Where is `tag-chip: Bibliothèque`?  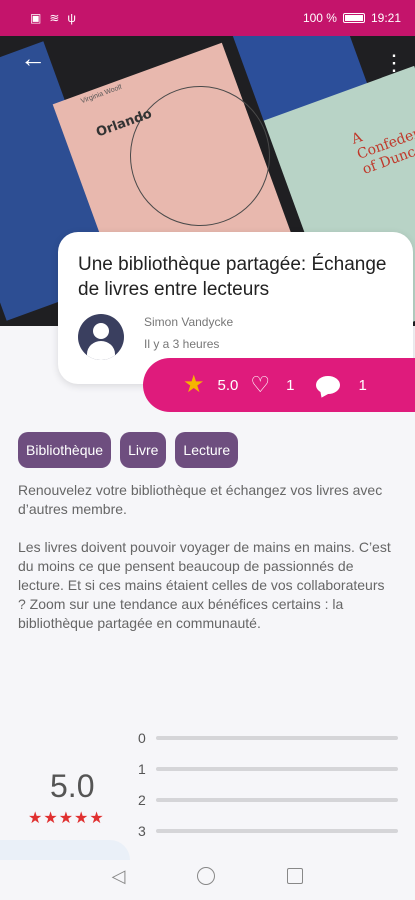
tag-chip: Bibliothèque is located at coordinates (65, 450).